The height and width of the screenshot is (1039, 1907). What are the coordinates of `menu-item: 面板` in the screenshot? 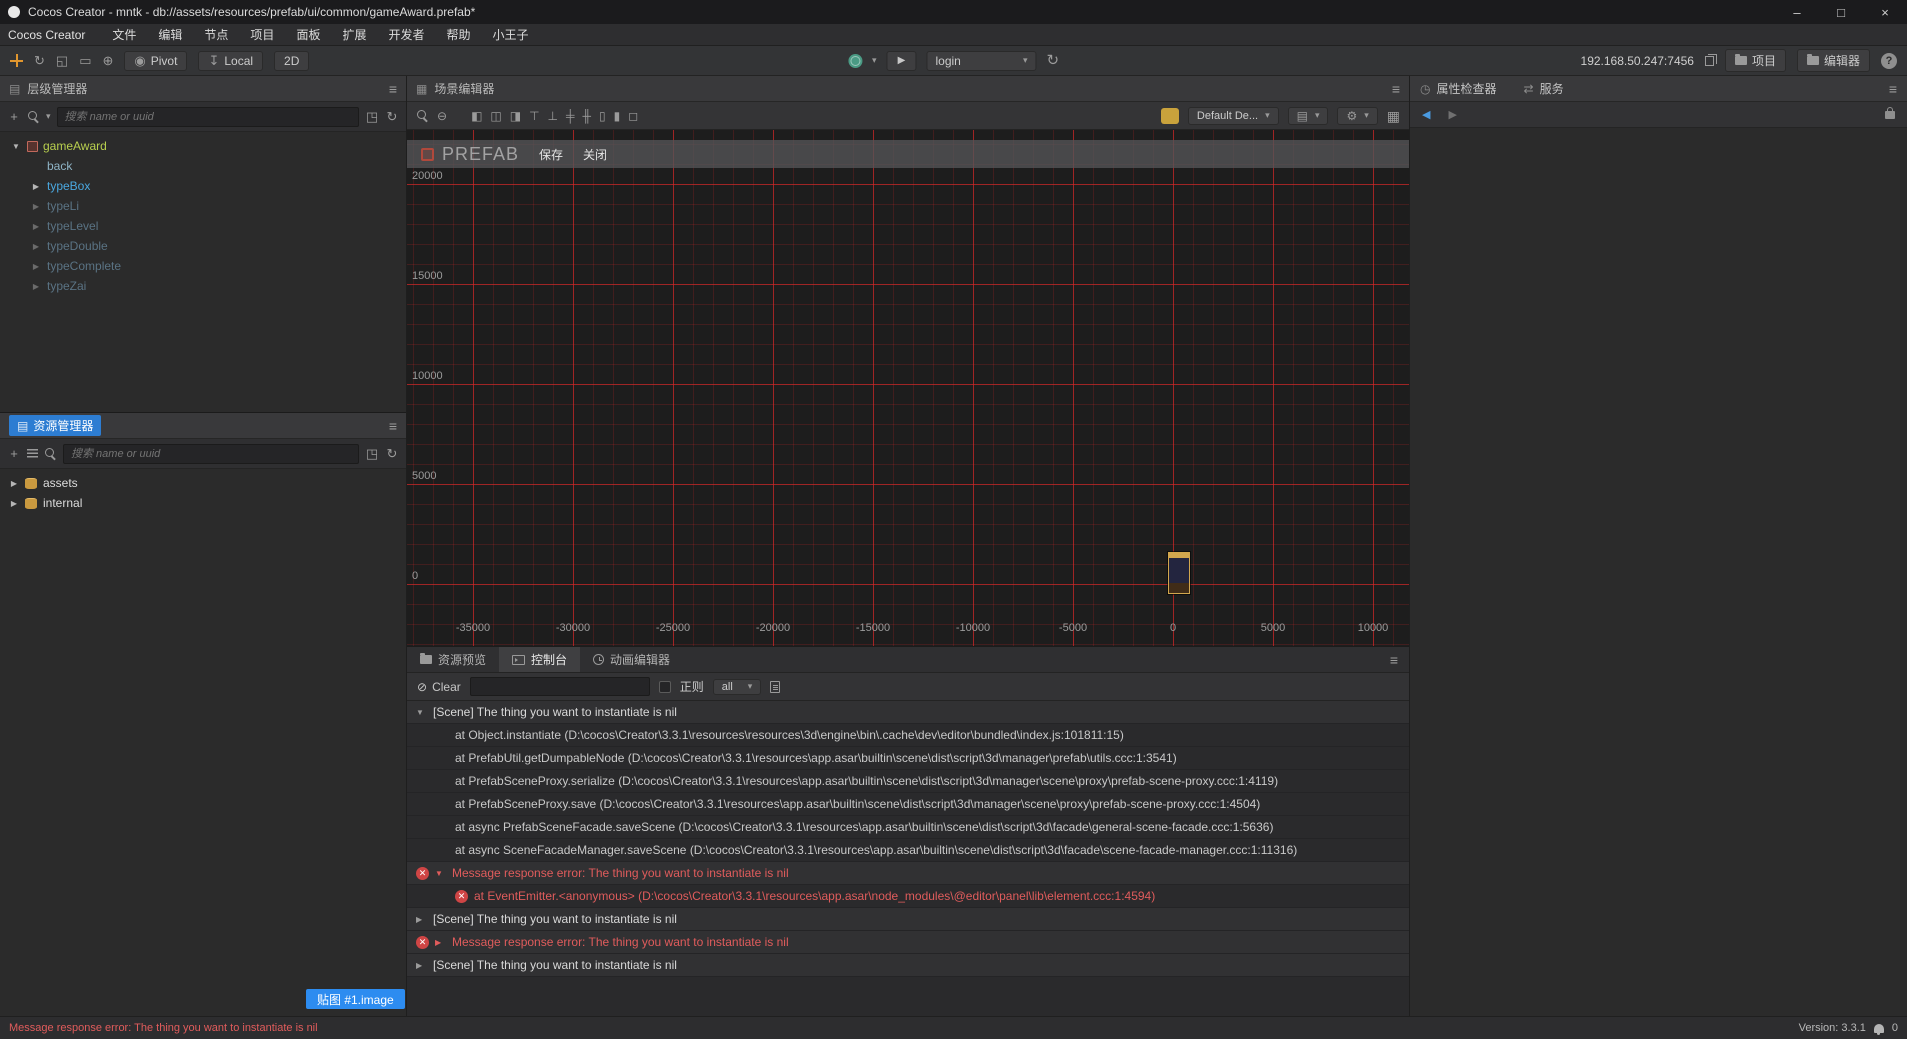 It's located at (308, 34).